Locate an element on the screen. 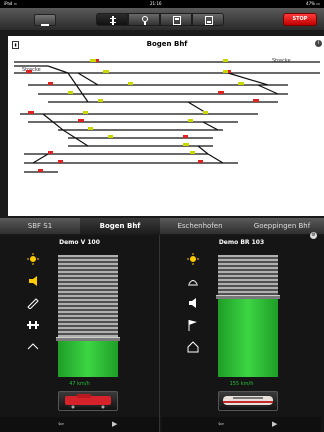 The width and height of the screenshot is (324, 432). speed-fill-right is located at coordinates (248, 337).